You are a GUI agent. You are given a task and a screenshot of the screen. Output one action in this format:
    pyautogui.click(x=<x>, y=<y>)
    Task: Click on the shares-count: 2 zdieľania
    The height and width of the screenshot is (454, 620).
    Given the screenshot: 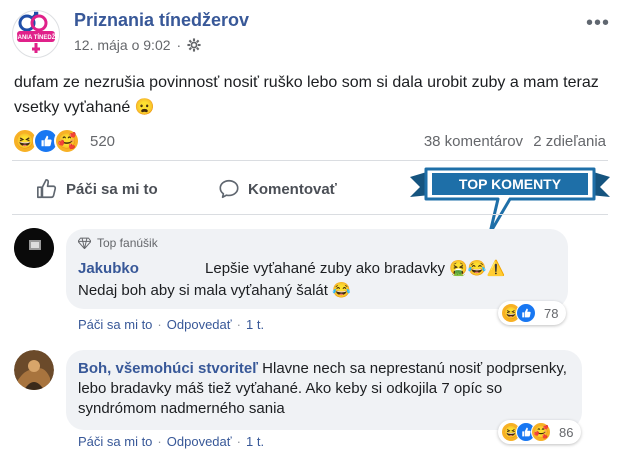 What is the action you would take?
    pyautogui.click(x=569, y=141)
    